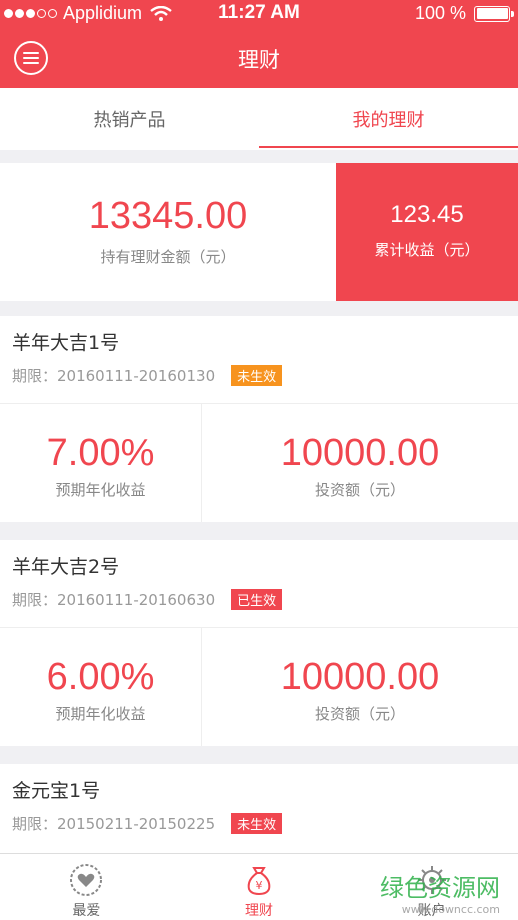 The width and height of the screenshot is (518, 920). What do you see at coordinates (66, 343) in the screenshot?
I see `product-name: 羊年大吉1号` at bounding box center [66, 343].